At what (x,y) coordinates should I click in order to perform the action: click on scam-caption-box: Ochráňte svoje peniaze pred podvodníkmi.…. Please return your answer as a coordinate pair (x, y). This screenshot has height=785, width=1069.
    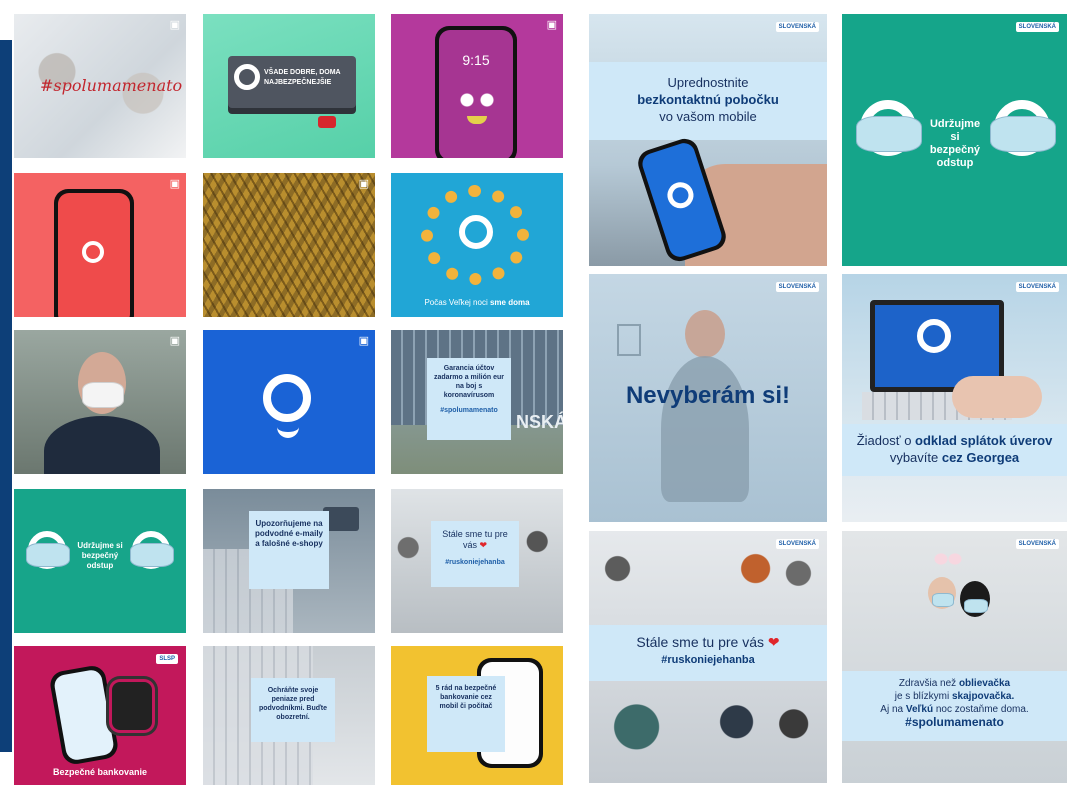
    Looking at the image, I should click on (293, 710).